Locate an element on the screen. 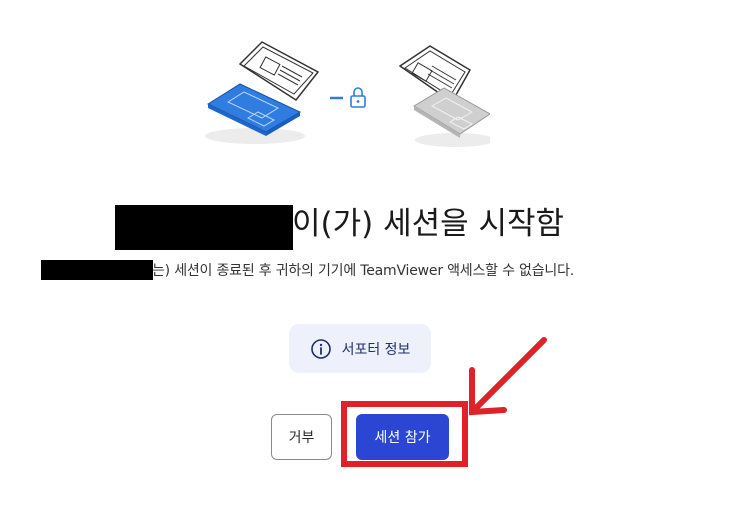 This screenshot has width=732, height=510. session-title: 이(가) 세션을 시작함 is located at coordinates (366, 226).